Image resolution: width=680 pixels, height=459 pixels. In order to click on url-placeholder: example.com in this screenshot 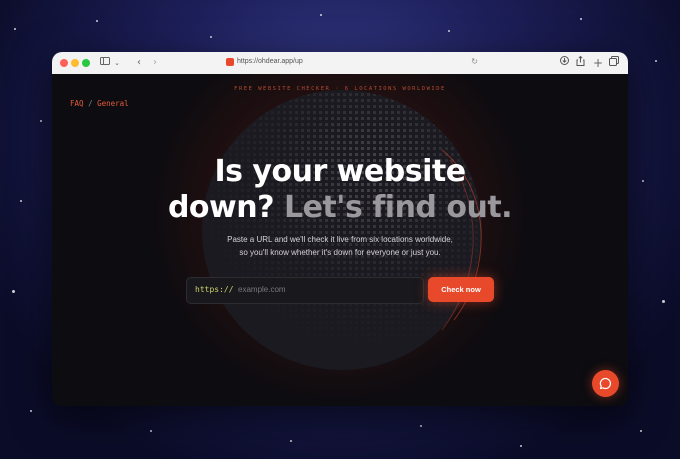, I will do `click(262, 289)`.